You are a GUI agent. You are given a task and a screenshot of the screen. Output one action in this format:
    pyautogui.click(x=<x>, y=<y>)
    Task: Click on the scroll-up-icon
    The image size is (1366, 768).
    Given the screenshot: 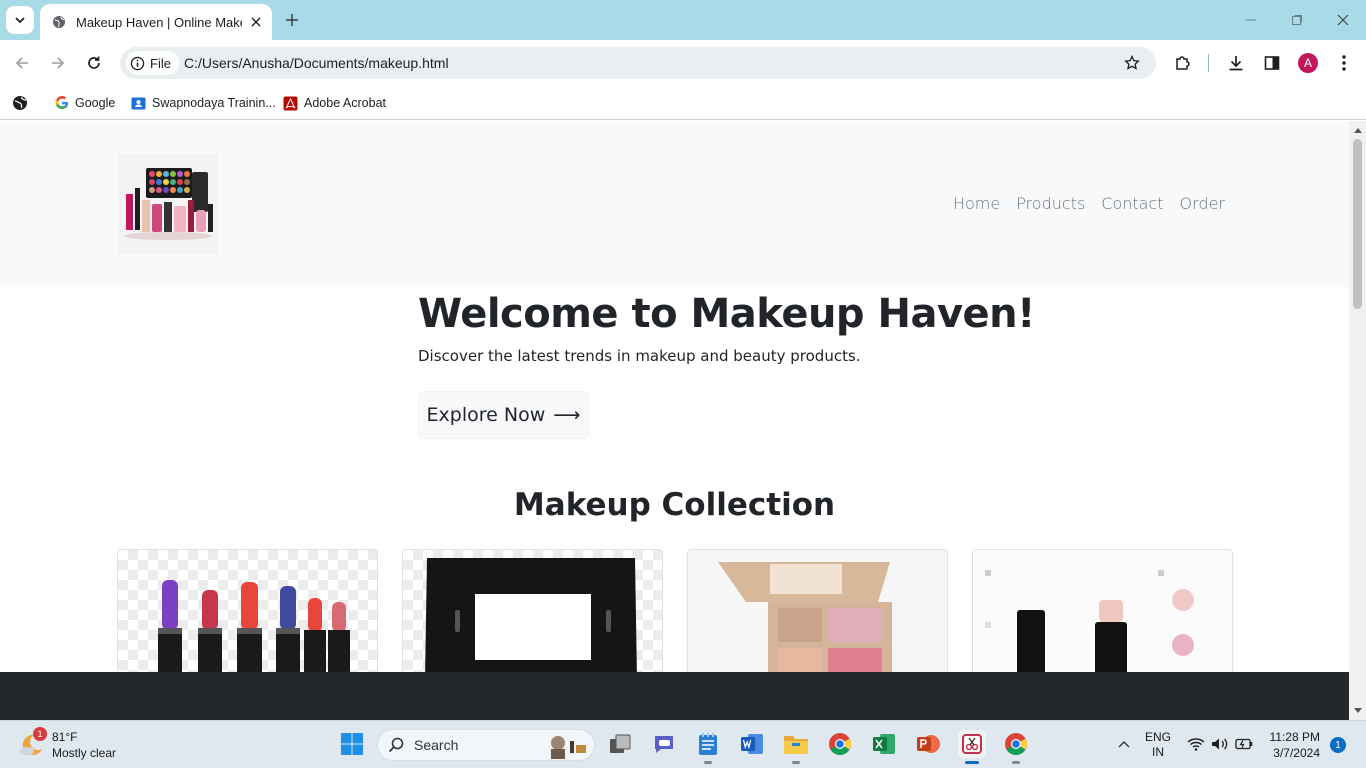 What is the action you would take?
    pyautogui.click(x=1357, y=130)
    